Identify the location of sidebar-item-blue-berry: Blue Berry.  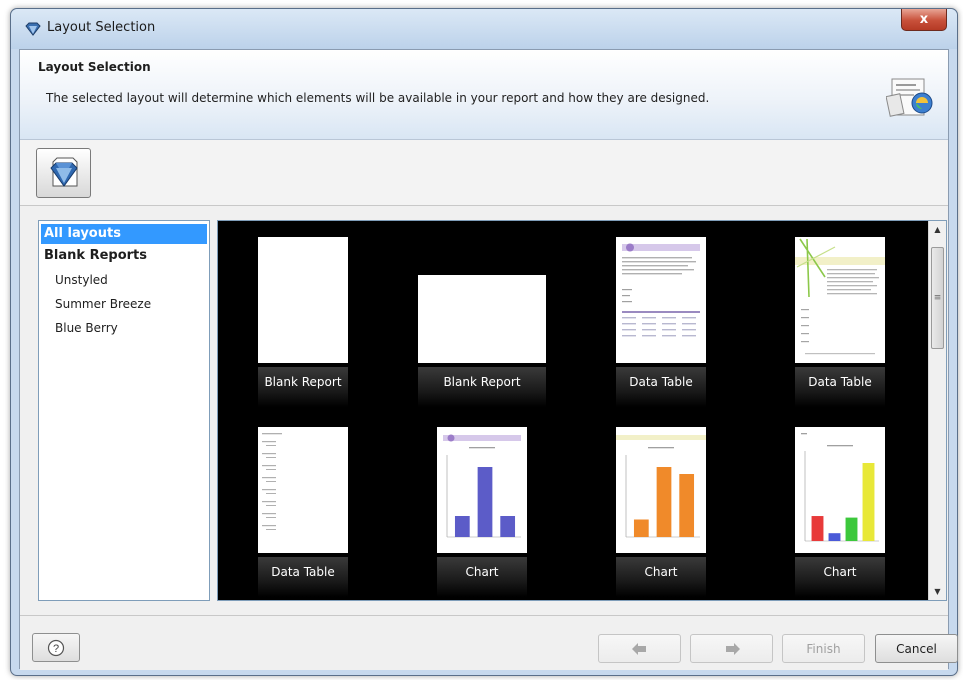
(124, 328).